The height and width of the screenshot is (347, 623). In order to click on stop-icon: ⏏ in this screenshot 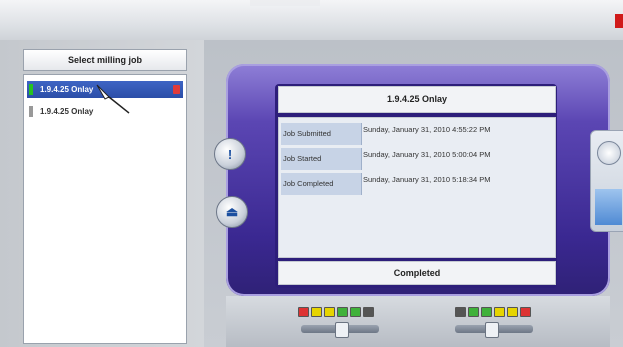, I will do `click(232, 212)`.